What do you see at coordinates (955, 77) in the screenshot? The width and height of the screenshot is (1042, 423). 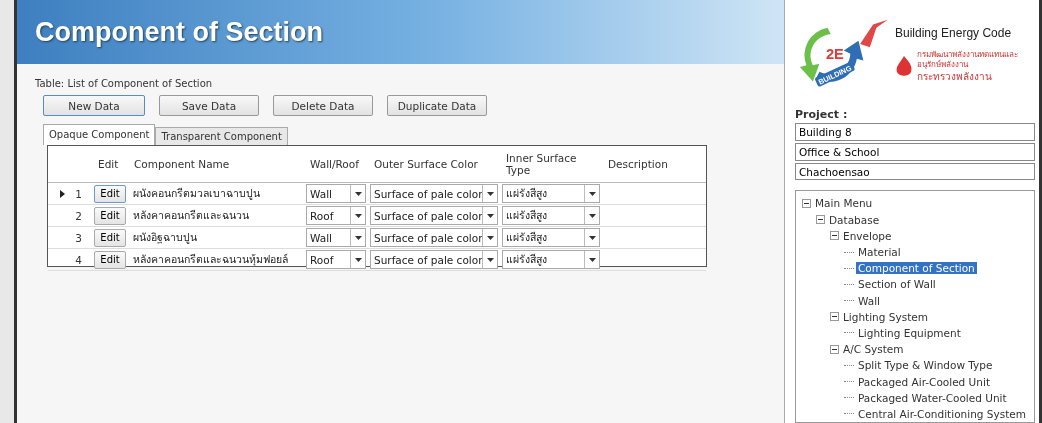 I see `ministry-name: กระทรวงพลังงาน` at bounding box center [955, 77].